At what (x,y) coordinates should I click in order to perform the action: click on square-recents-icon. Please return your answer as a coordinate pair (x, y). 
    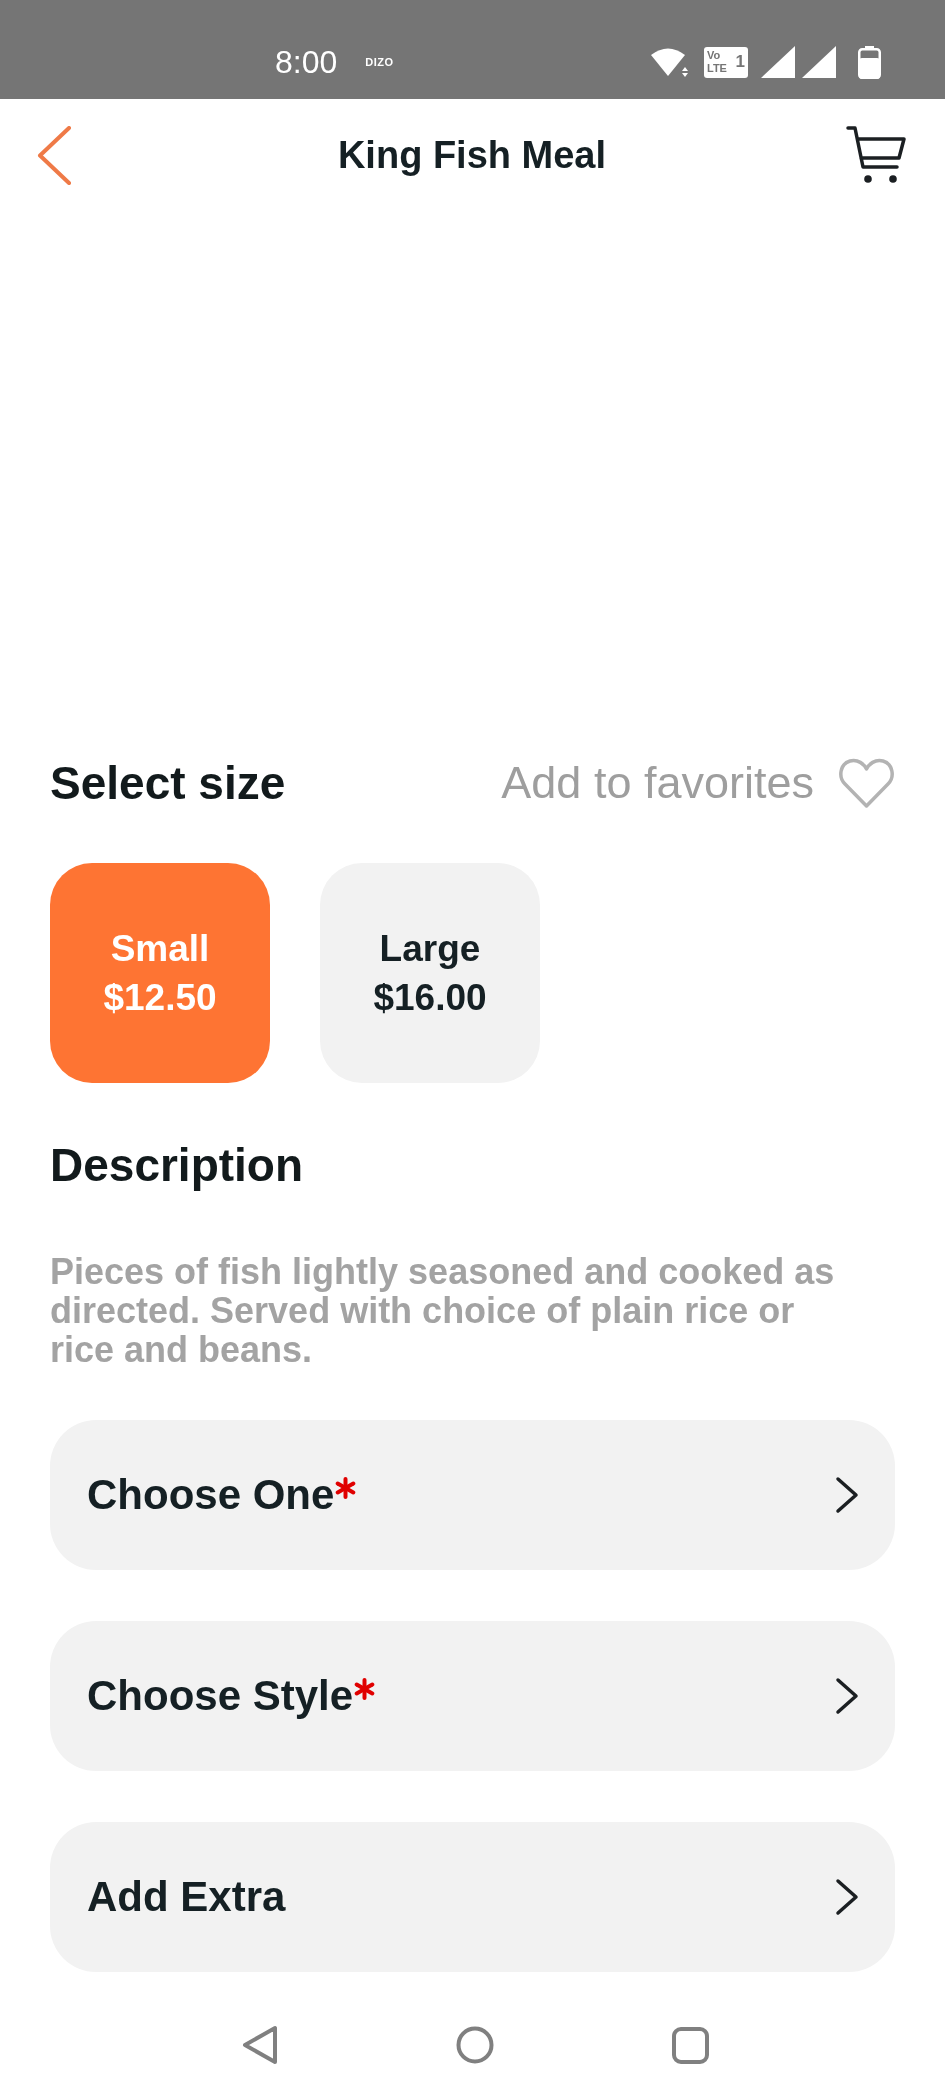
    Looking at the image, I should click on (690, 2045).